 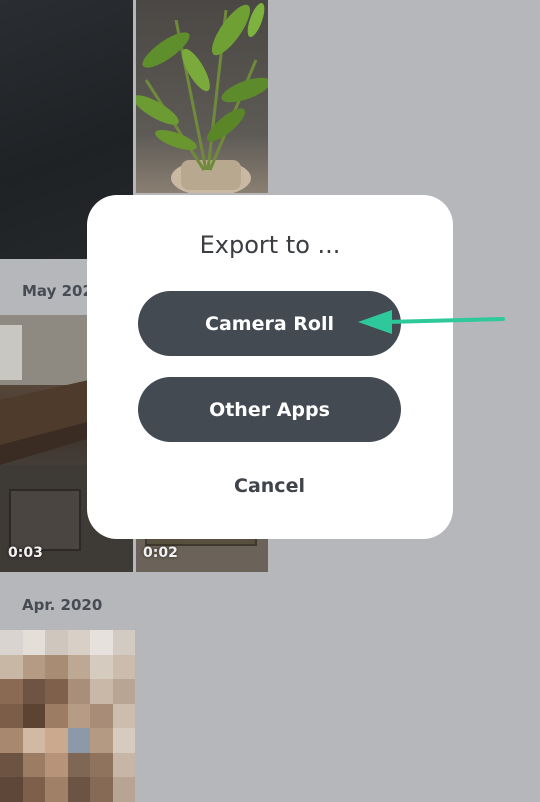 I want to click on other-apps-button: Other Apps, so click(x=269, y=409).